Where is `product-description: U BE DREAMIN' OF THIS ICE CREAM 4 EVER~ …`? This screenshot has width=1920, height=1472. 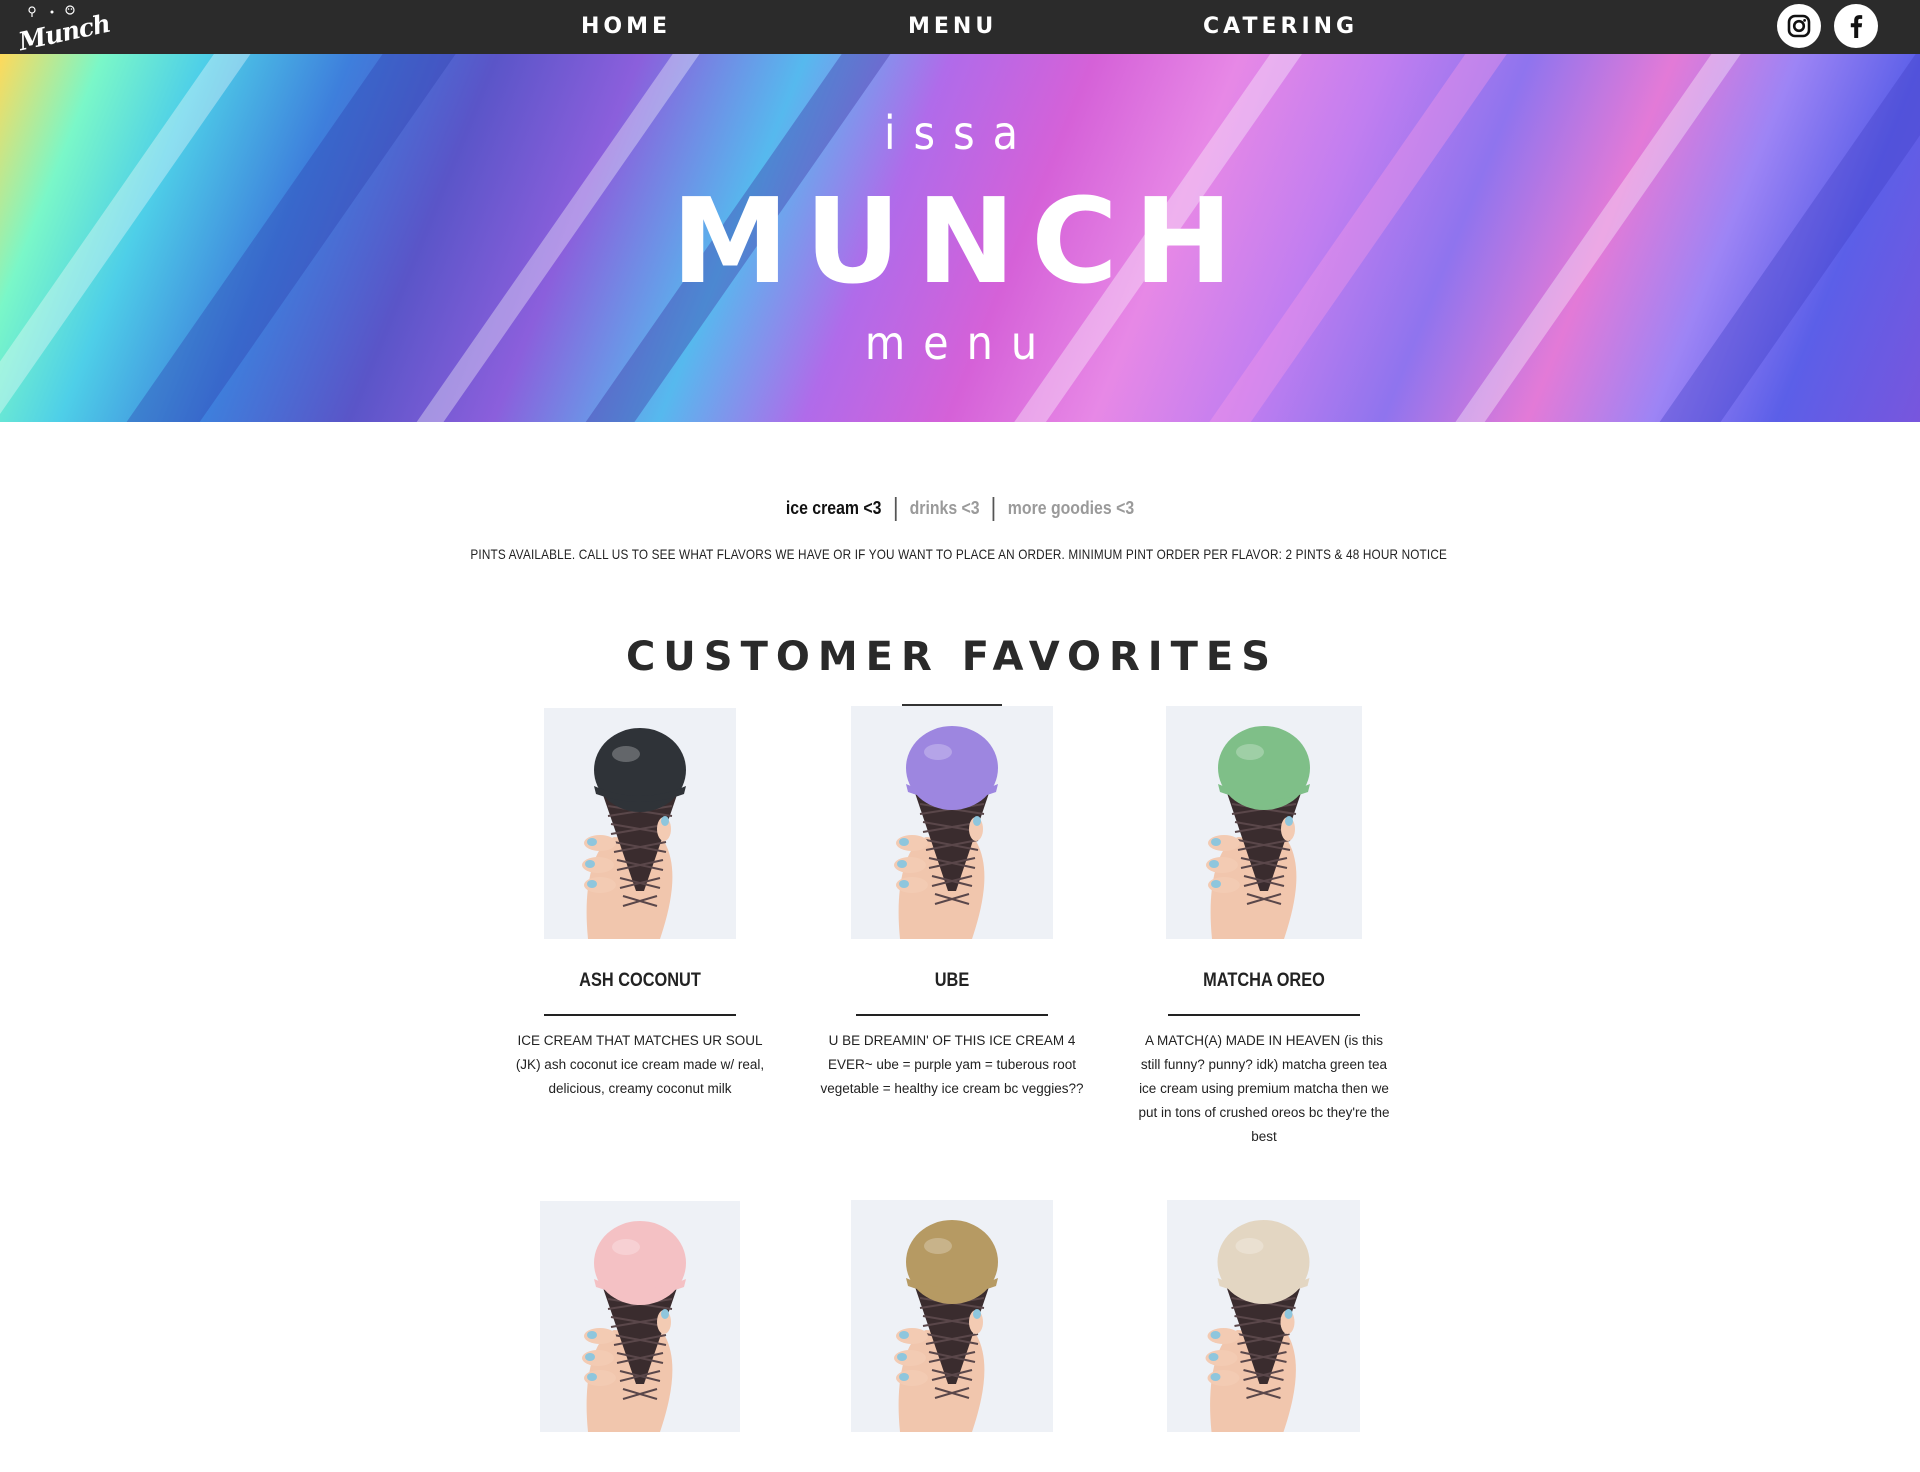
product-description: U BE DREAMIN' OF THIS ICE CREAM 4 EVER~ … is located at coordinates (952, 1064).